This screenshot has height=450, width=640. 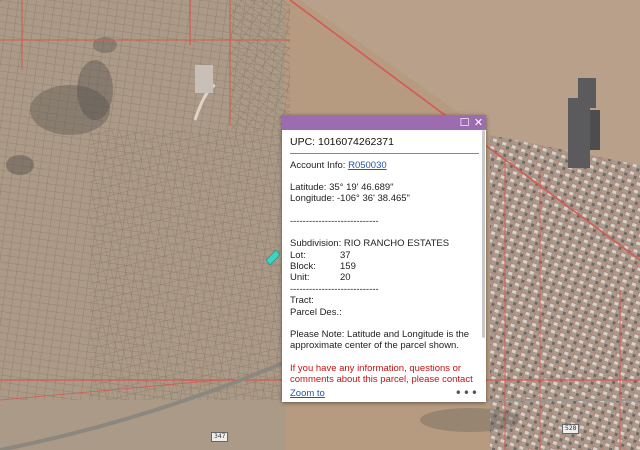 What do you see at coordinates (571, 429) in the screenshot?
I see `road-shield-528: 528` at bounding box center [571, 429].